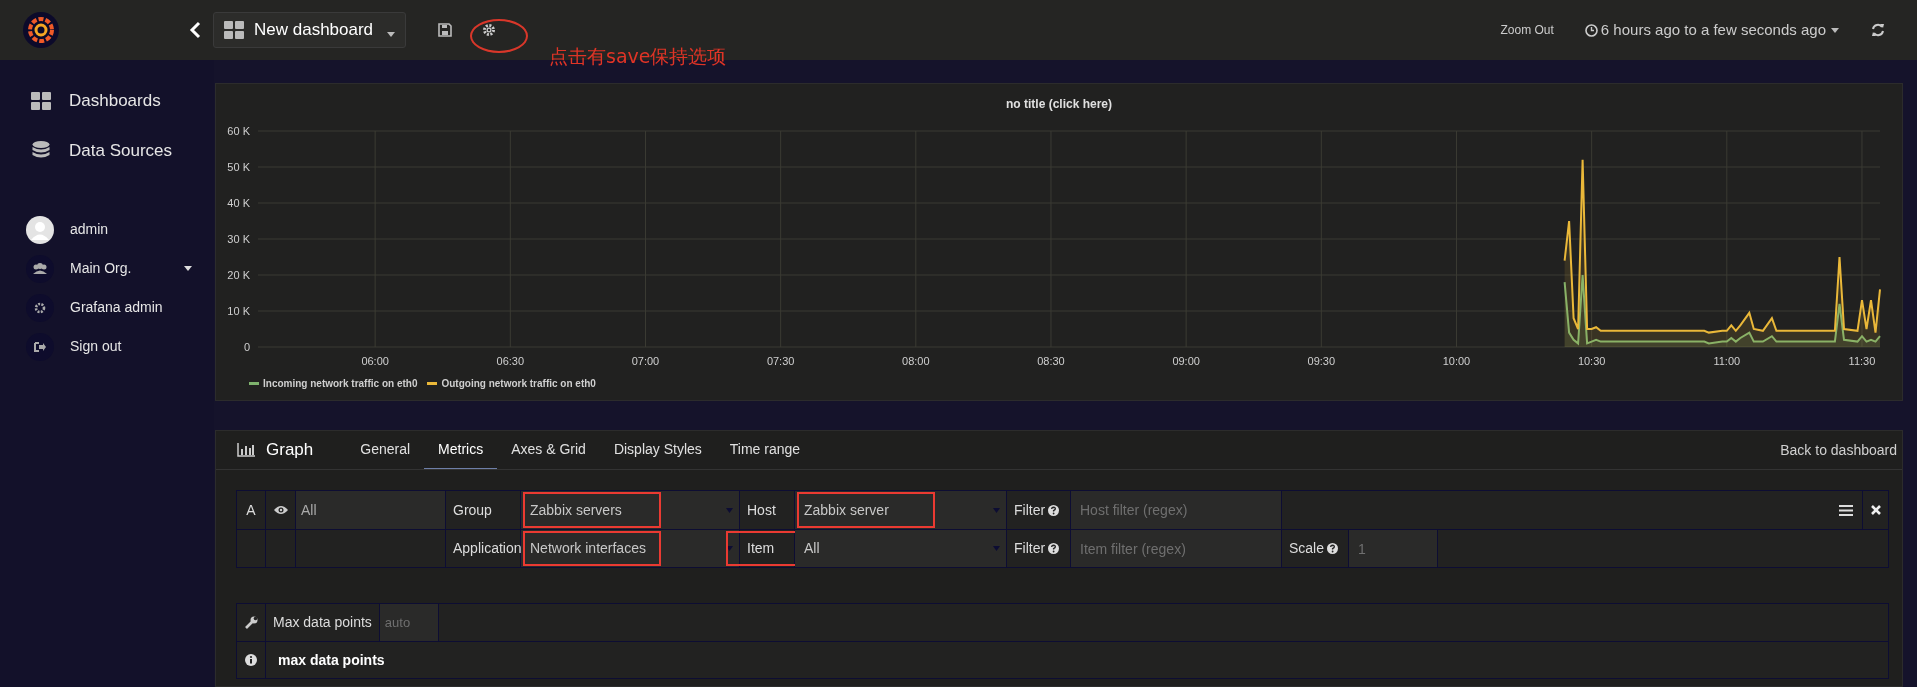 Image resolution: width=1917 pixels, height=687 pixels. What do you see at coordinates (1846, 510) in the screenshot?
I see `menu-icon` at bounding box center [1846, 510].